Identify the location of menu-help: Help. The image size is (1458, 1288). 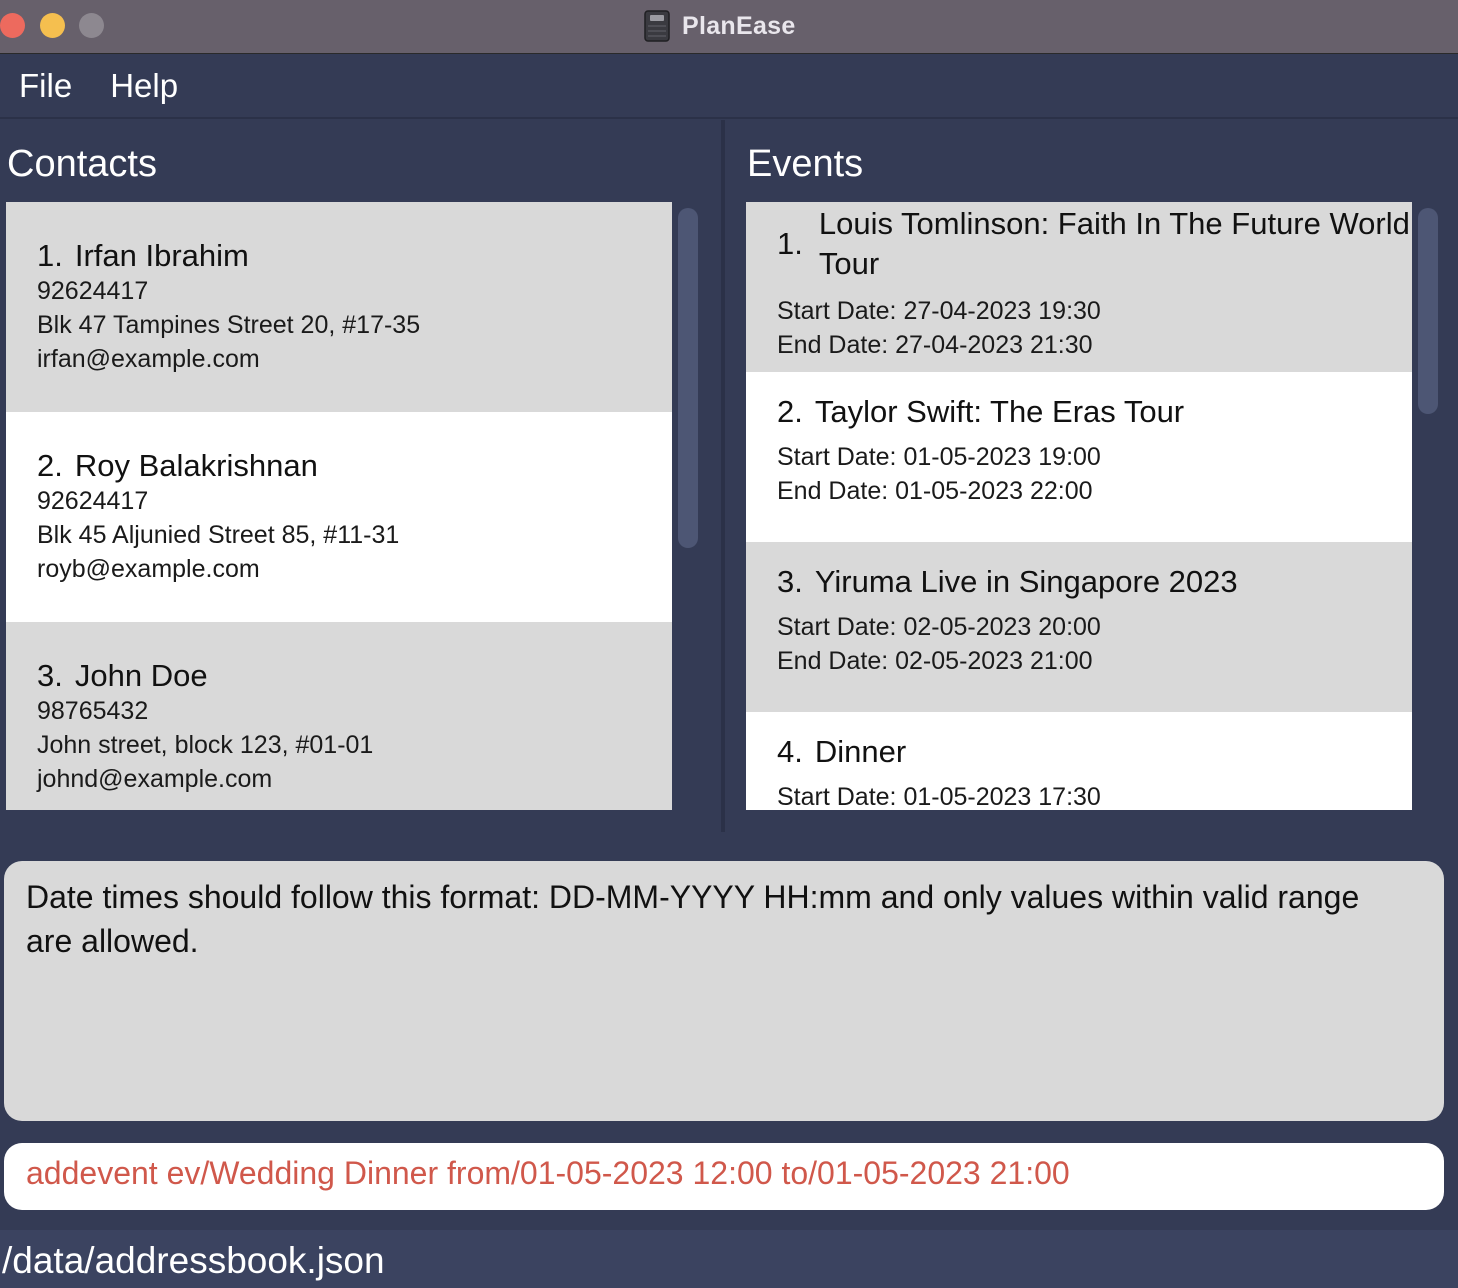
(144, 86).